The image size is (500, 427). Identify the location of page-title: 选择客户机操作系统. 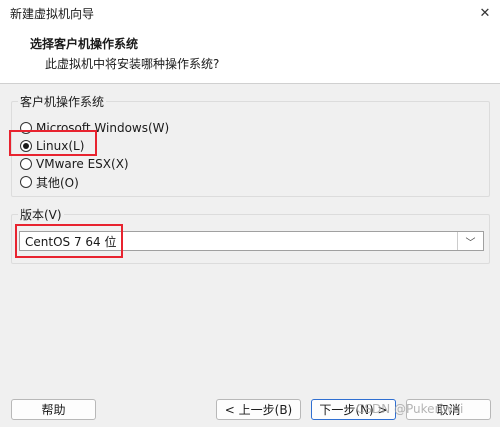
(84, 44).